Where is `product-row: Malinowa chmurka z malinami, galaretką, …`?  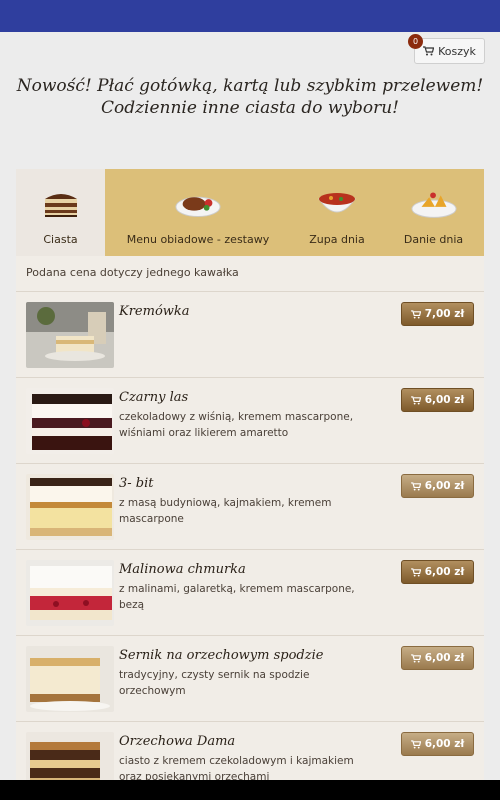 product-row: Malinowa chmurka z malinami, galaretką, … is located at coordinates (250, 593).